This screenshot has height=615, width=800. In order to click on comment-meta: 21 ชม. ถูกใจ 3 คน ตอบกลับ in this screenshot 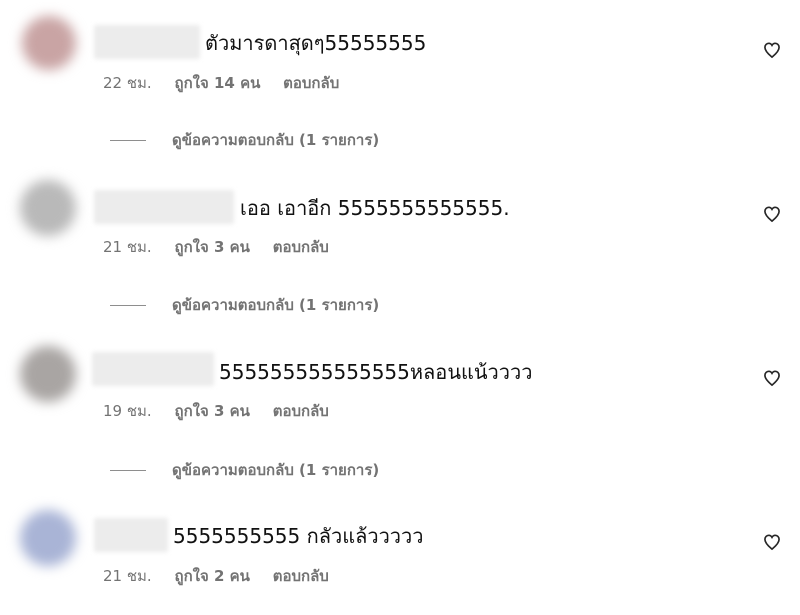, I will do `click(216, 247)`.